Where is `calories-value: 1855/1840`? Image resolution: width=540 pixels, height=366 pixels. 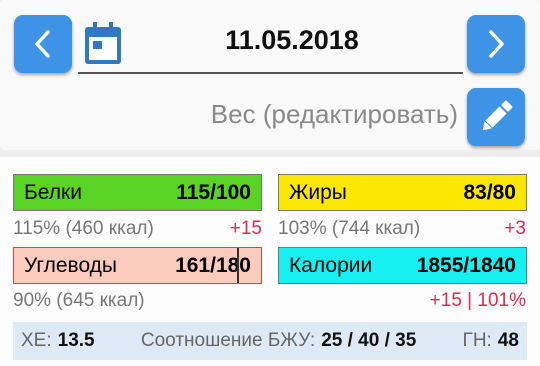 calories-value: 1855/1840 is located at coordinates (466, 265).